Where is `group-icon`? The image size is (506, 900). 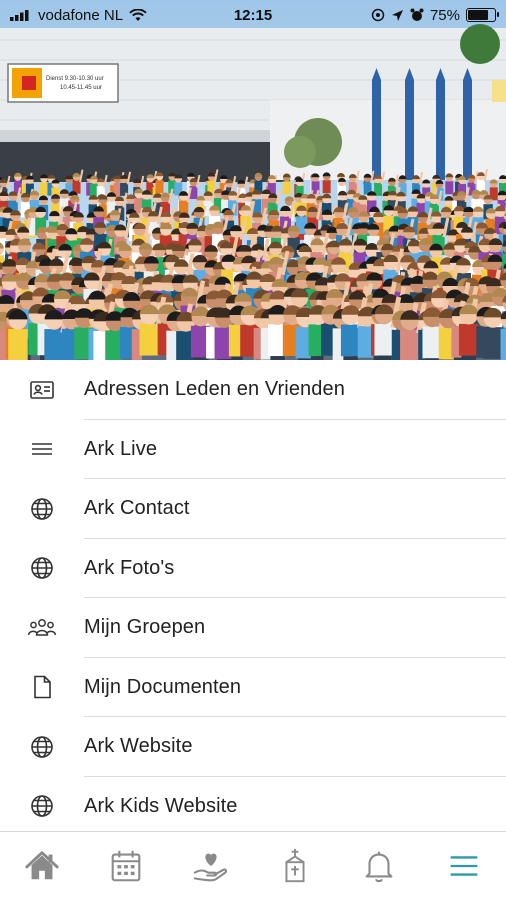 group-icon is located at coordinates (42, 628).